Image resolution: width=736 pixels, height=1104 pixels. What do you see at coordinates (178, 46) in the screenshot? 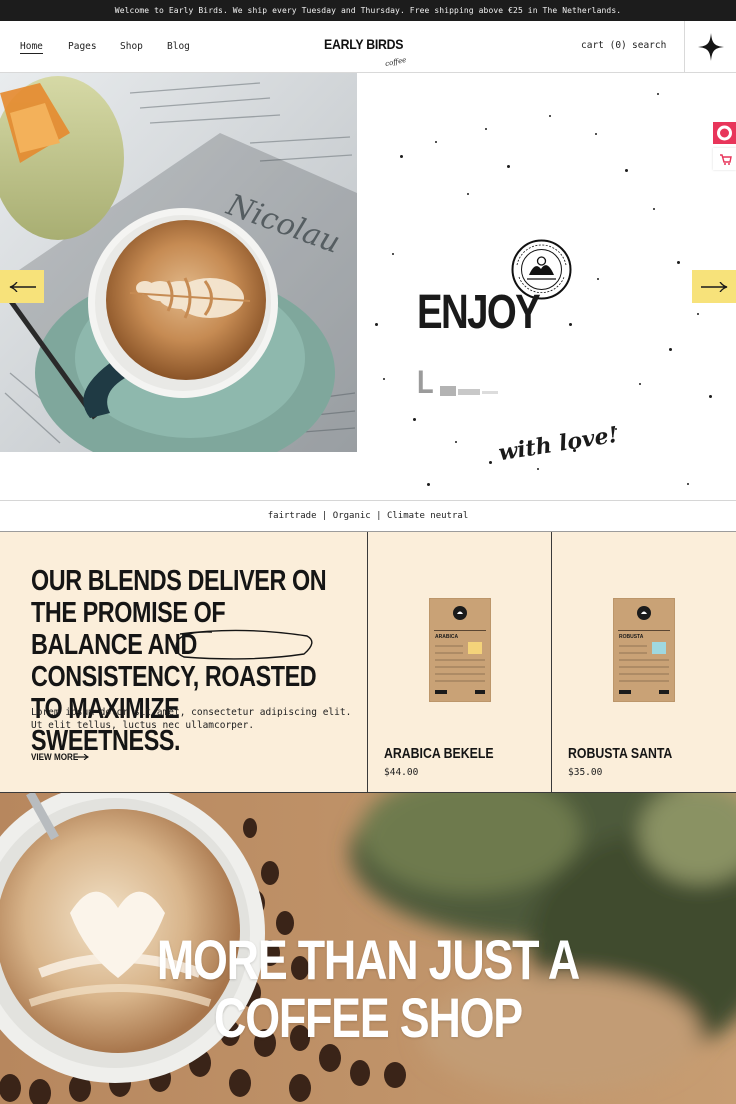
I see `nav-blog-link: Blog` at bounding box center [178, 46].